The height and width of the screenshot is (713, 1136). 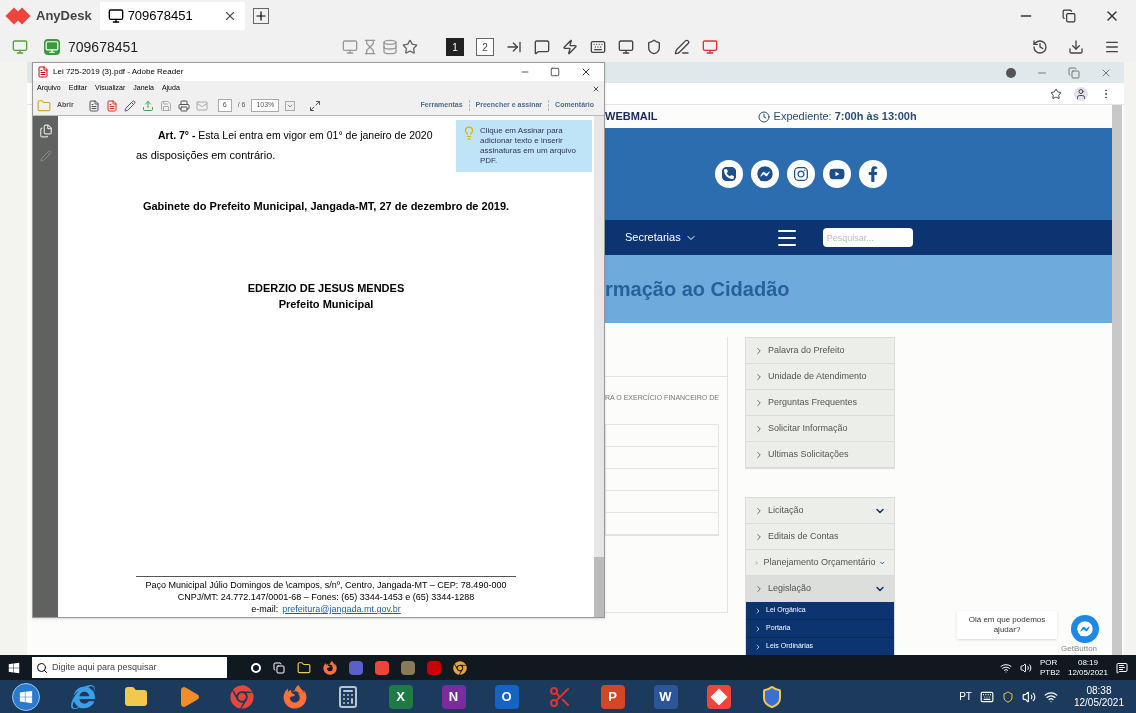 I want to click on layout-label: PTB2, so click(x=1049, y=672).